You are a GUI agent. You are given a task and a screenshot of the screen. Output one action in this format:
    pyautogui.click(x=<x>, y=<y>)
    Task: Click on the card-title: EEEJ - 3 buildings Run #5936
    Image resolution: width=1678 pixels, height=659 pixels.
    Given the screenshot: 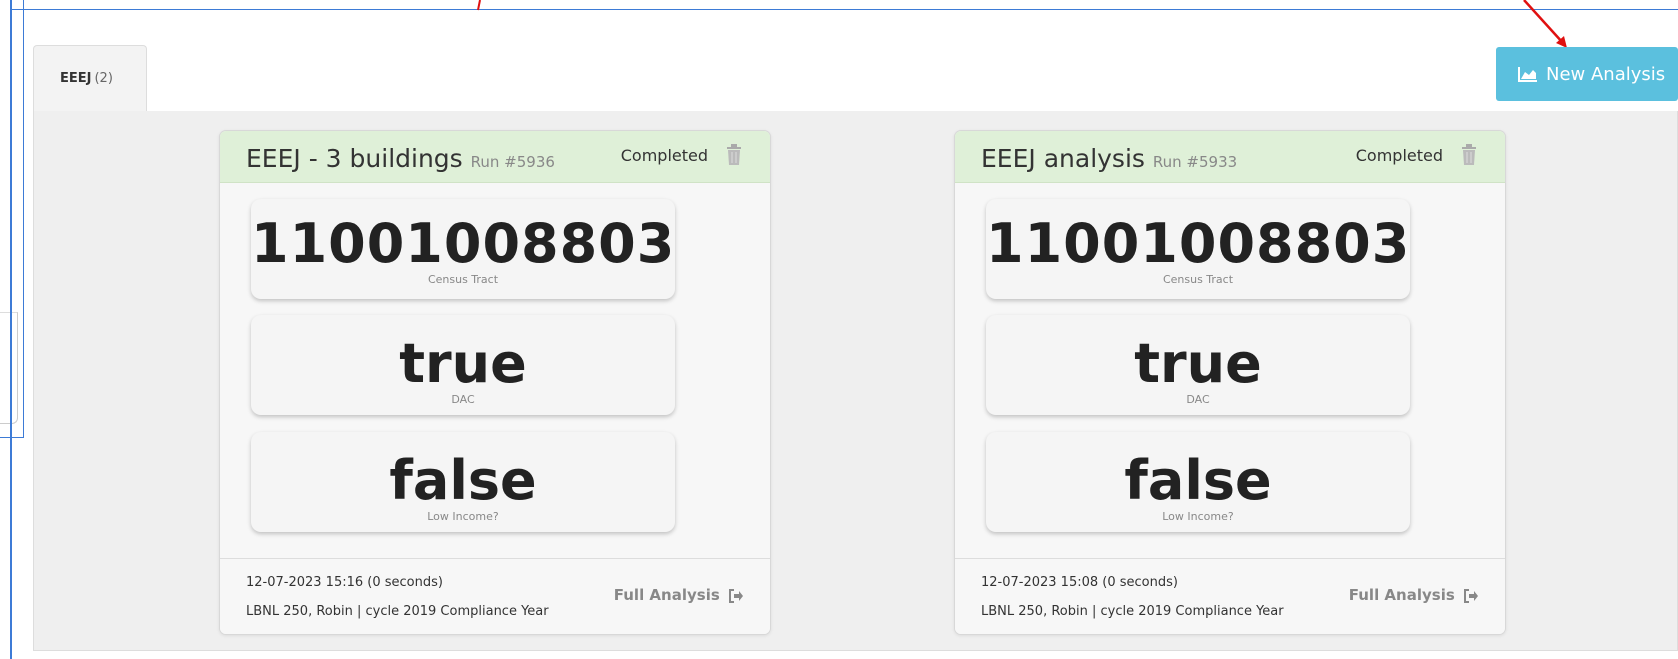 What is the action you would take?
    pyautogui.click(x=400, y=158)
    